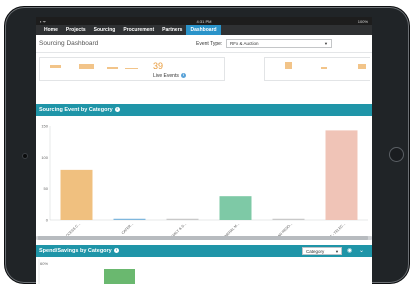  I want to click on signal-icon: ▪ ᯤ, so click(43, 21).